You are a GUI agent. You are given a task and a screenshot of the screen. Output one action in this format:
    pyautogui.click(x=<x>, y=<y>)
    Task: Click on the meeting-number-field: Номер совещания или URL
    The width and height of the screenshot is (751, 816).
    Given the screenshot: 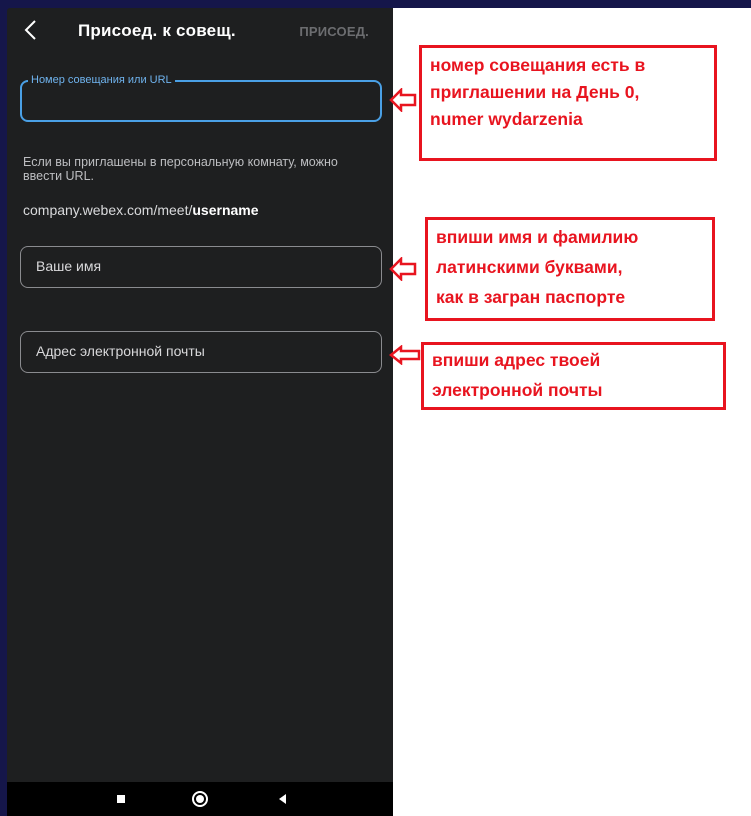 What is the action you would take?
    pyautogui.click(x=201, y=97)
    